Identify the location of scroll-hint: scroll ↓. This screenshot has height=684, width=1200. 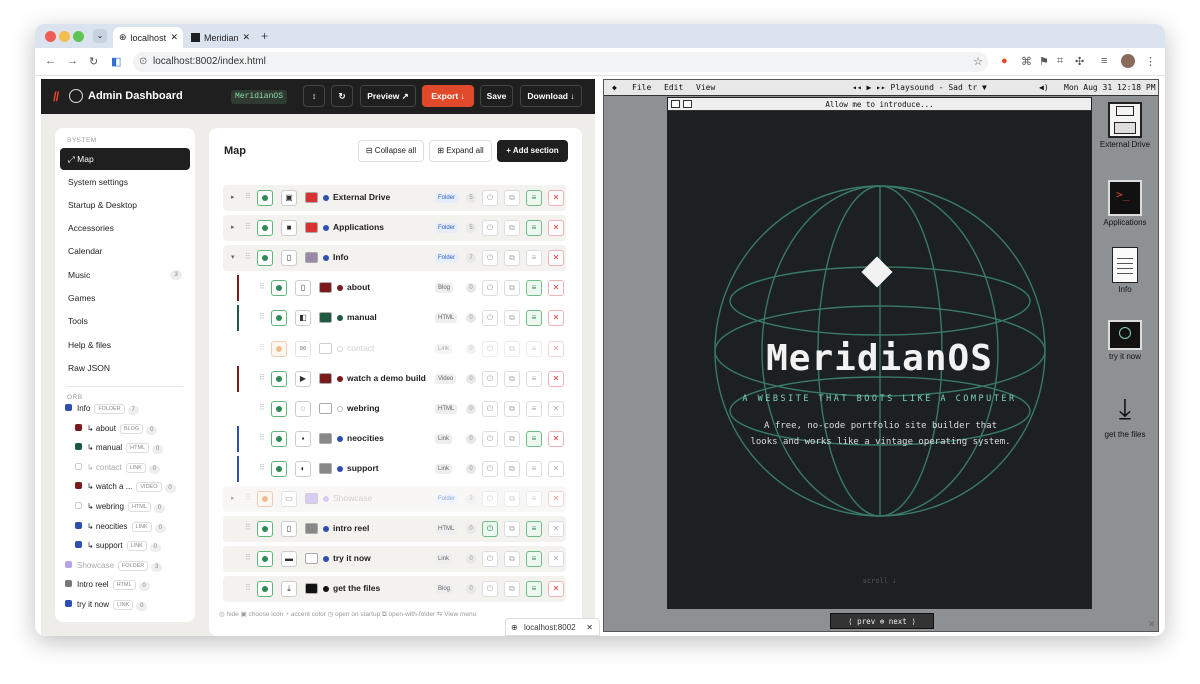
(879, 581).